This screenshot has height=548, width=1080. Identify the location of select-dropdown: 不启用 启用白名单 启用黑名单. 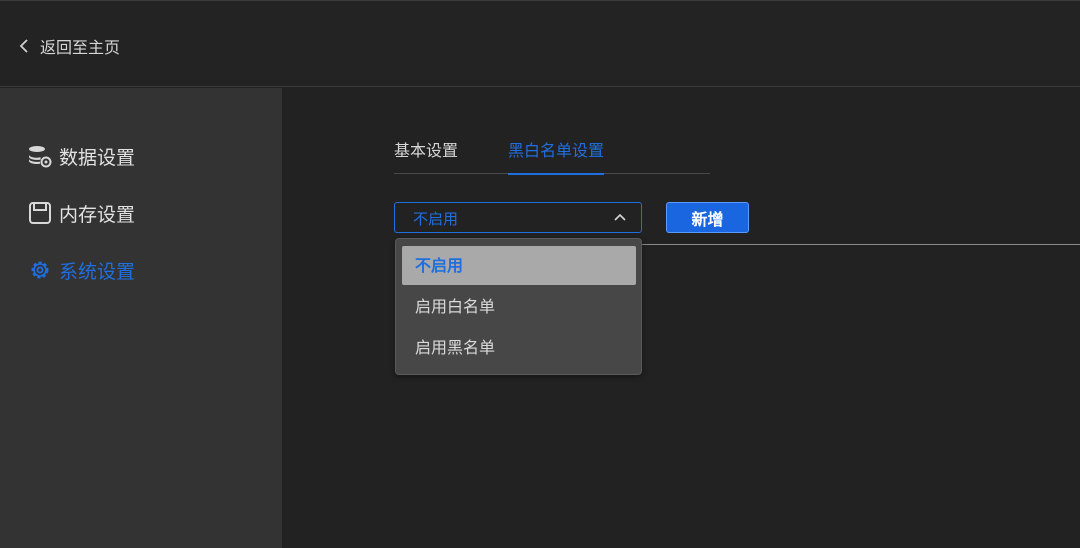
(518, 306).